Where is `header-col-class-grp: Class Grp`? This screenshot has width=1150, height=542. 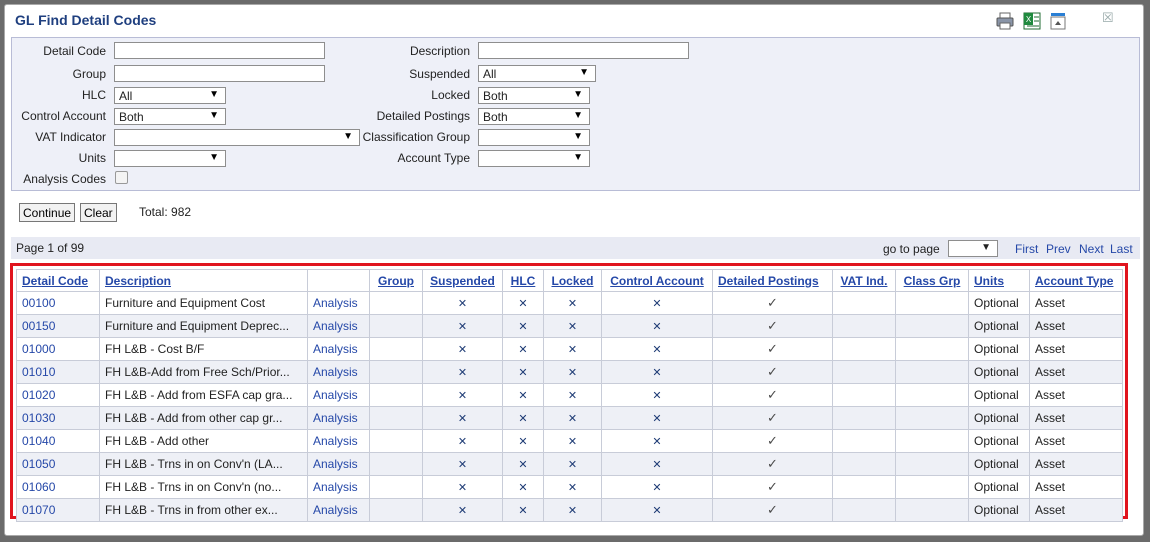
header-col-class-grp: Class Grp is located at coordinates (932, 280).